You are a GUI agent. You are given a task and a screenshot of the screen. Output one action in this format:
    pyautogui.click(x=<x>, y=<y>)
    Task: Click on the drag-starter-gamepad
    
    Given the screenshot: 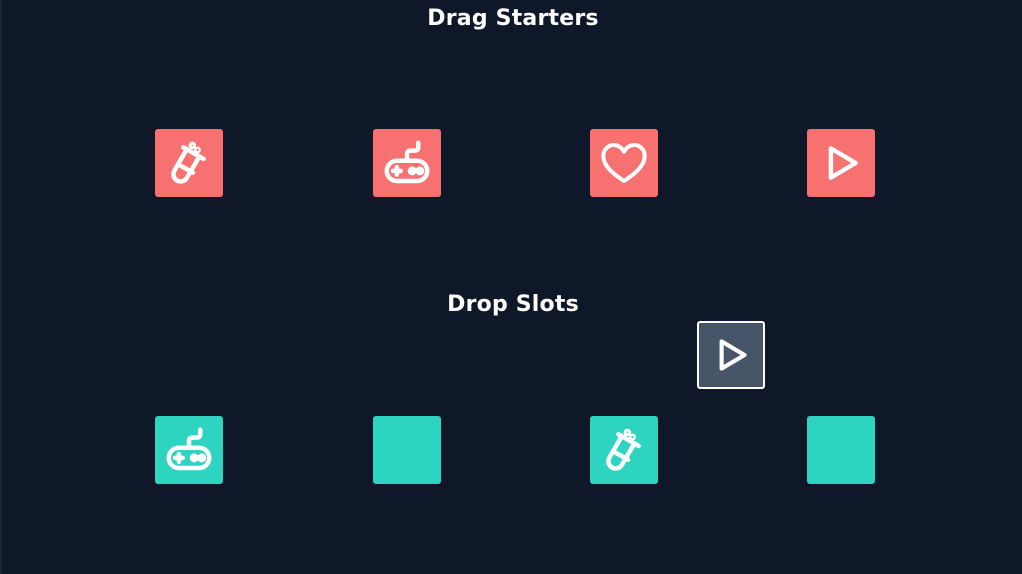 What is the action you would take?
    pyautogui.click(x=407, y=163)
    